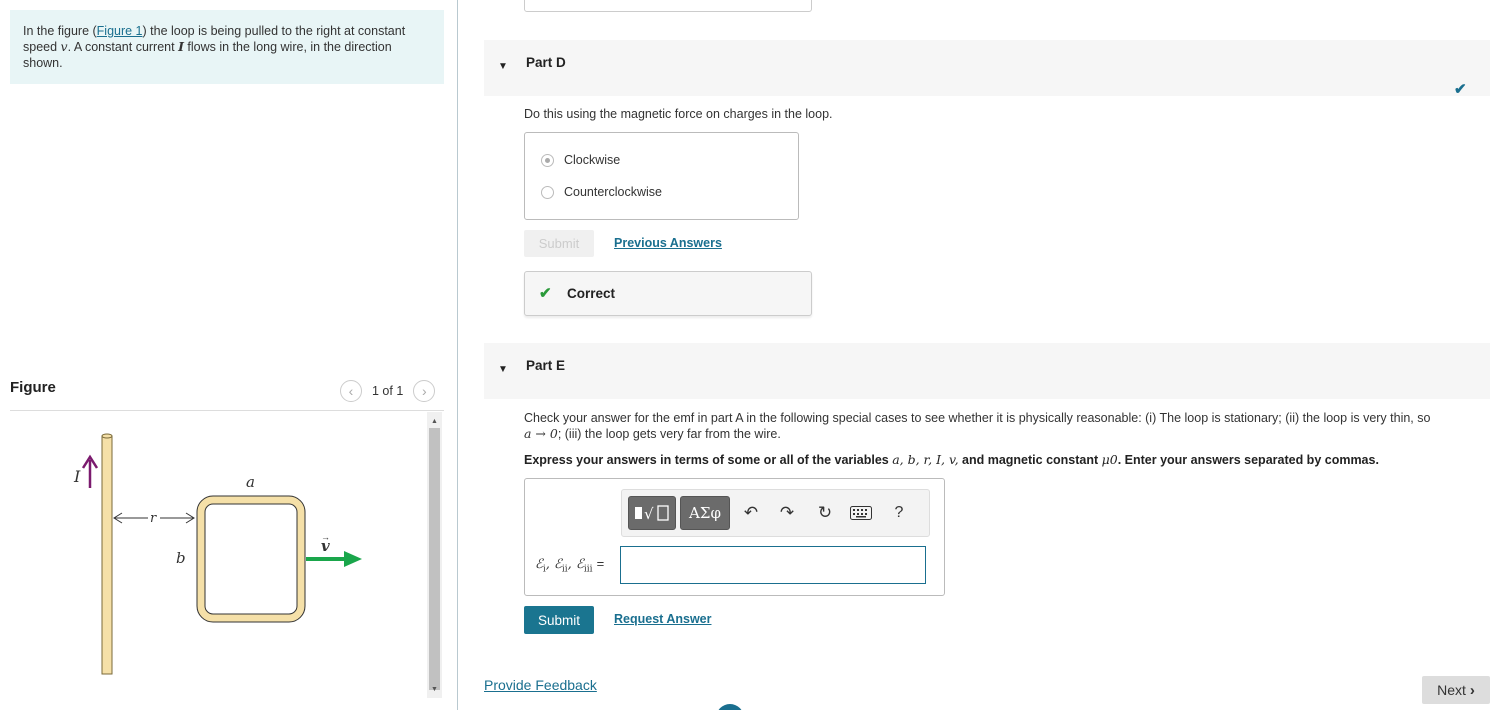 This screenshot has width=1496, height=710. What do you see at coordinates (861, 513) in the screenshot?
I see `keyboard-icon` at bounding box center [861, 513].